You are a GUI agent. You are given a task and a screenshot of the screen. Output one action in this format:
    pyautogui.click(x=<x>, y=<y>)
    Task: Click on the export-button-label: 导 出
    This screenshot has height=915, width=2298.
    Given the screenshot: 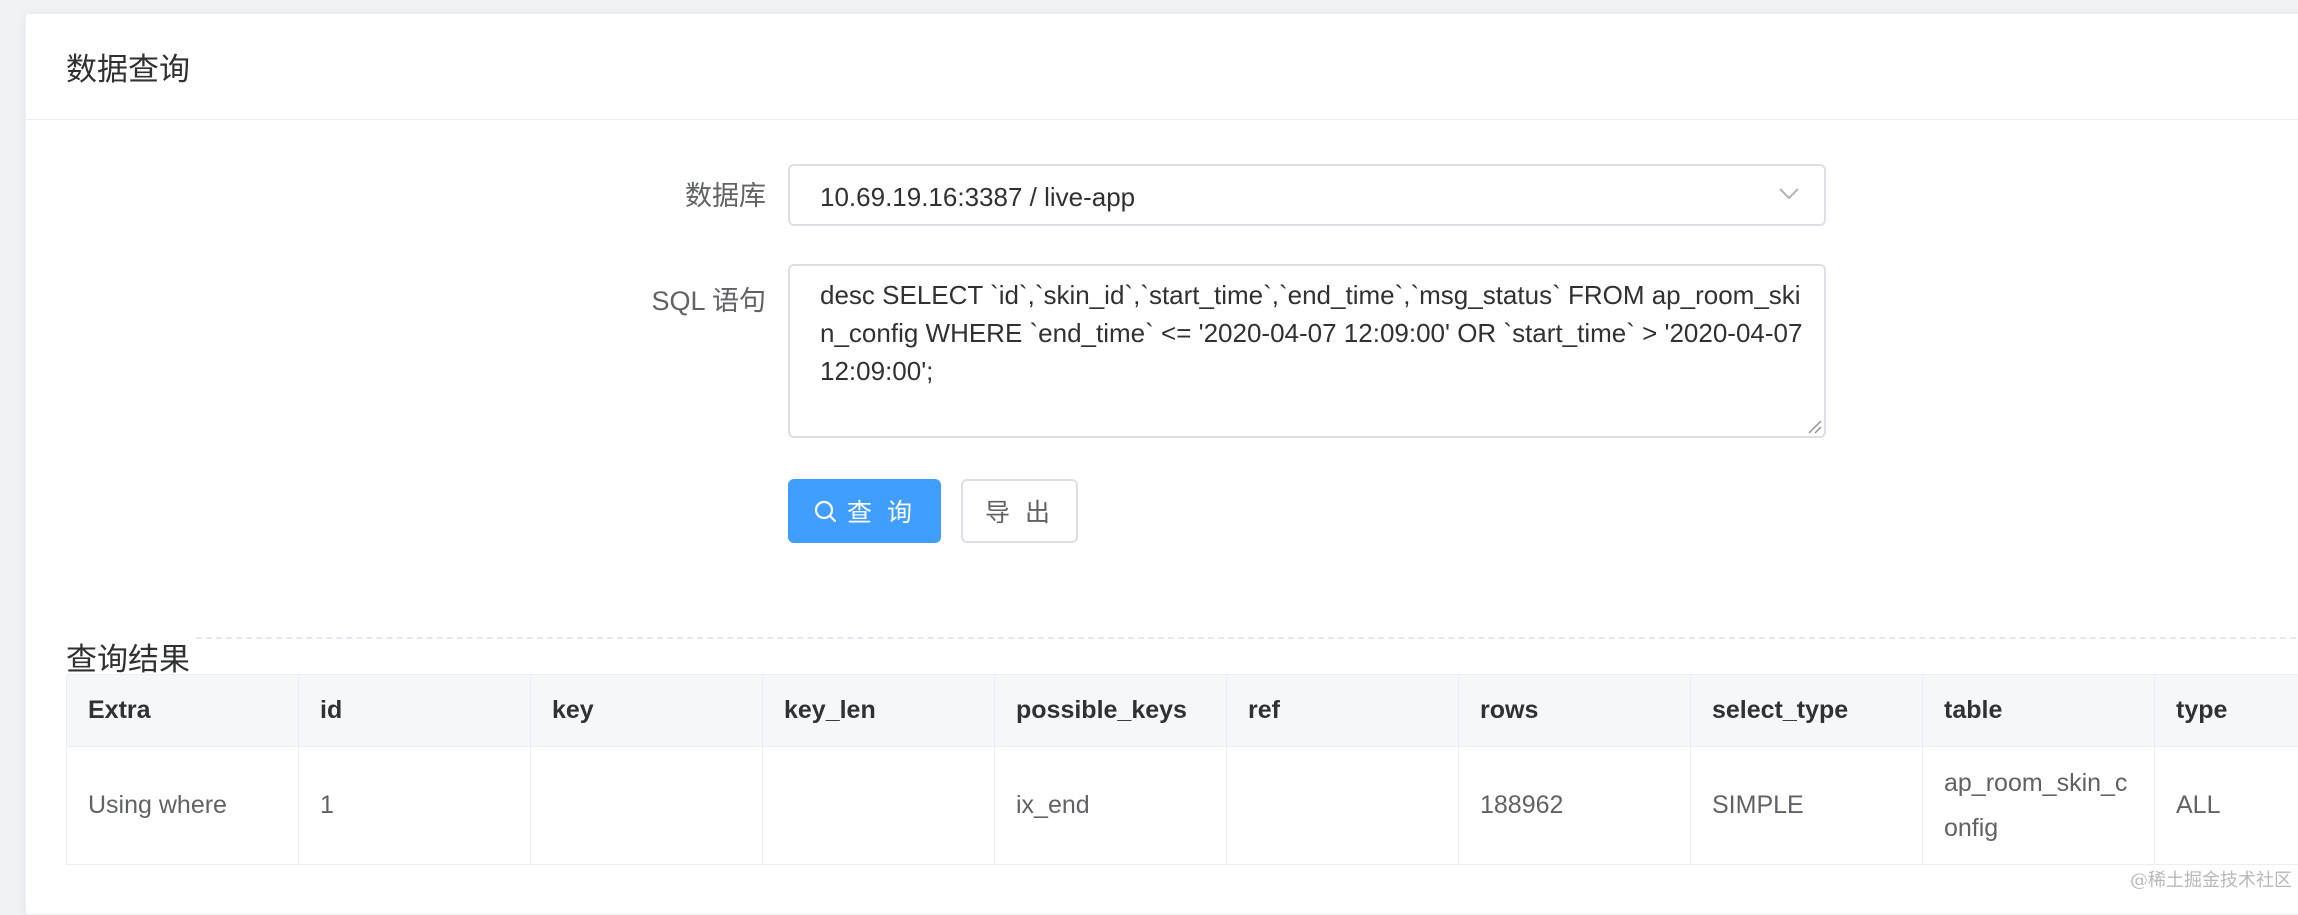 What is the action you would take?
    pyautogui.click(x=1019, y=511)
    